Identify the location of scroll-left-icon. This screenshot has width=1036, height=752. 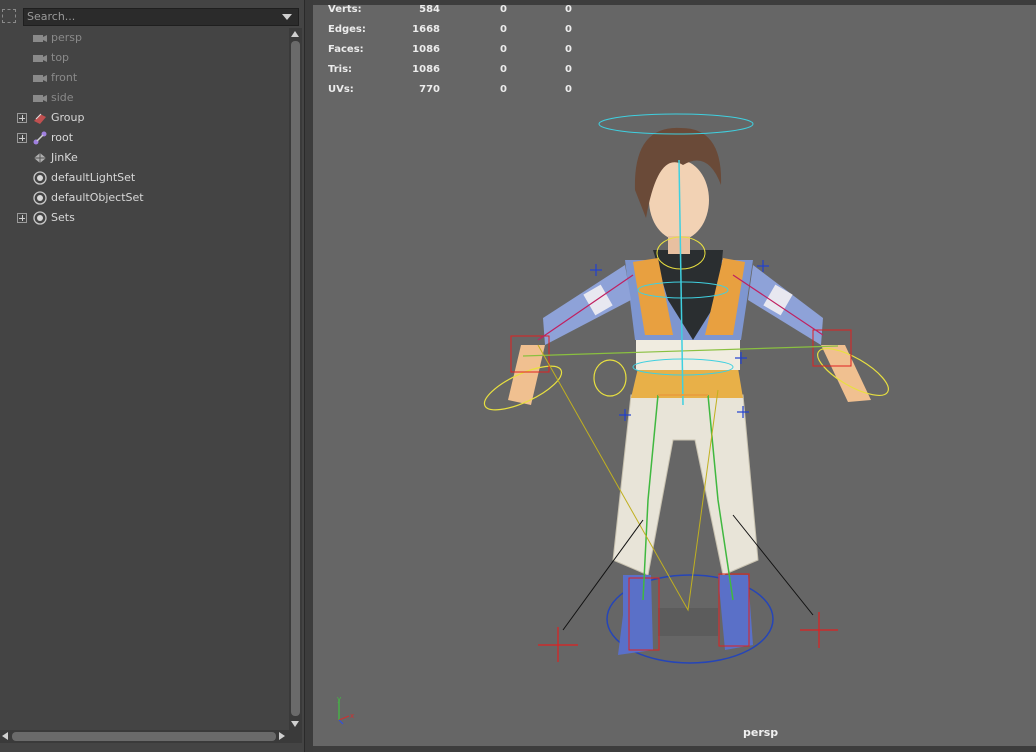
(5, 736).